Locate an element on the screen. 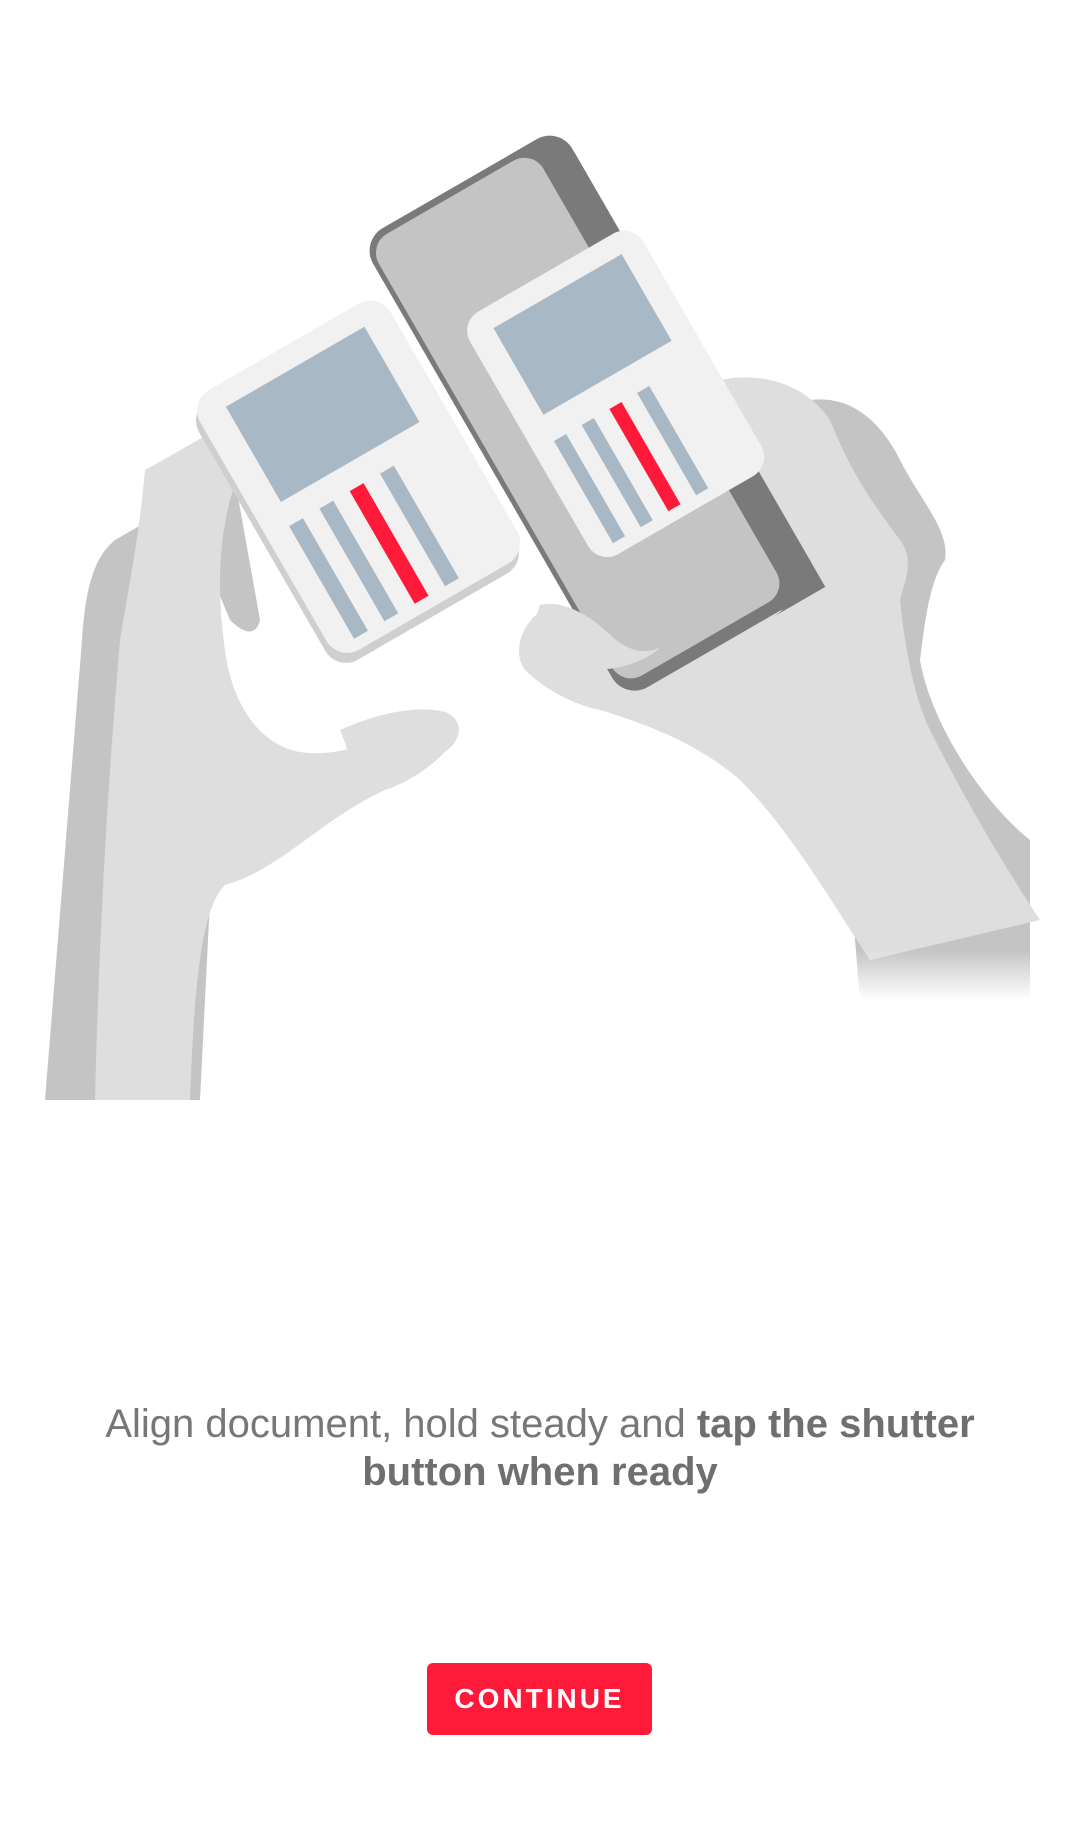  instruction-normal: Align document, hold steady and is located at coordinates (401, 1424).